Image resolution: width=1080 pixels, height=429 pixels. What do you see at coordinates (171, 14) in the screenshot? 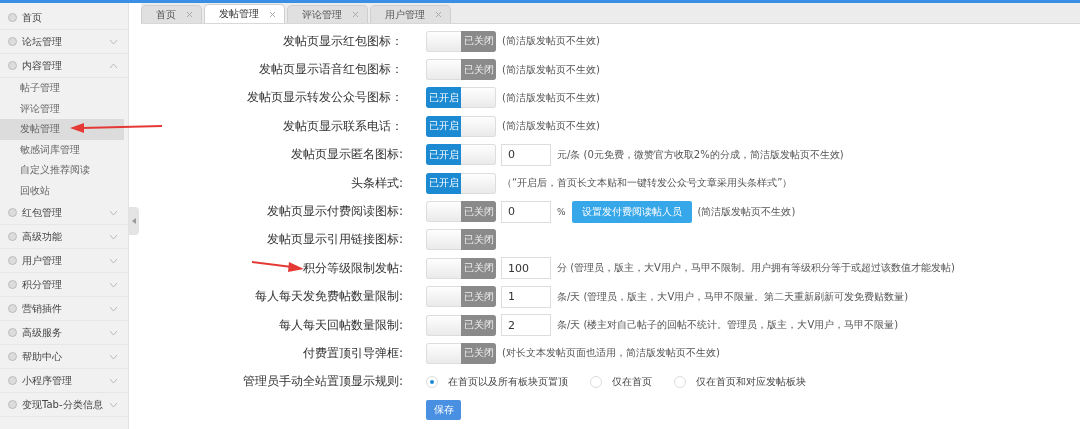
I see `tab: 首页` at bounding box center [171, 14].